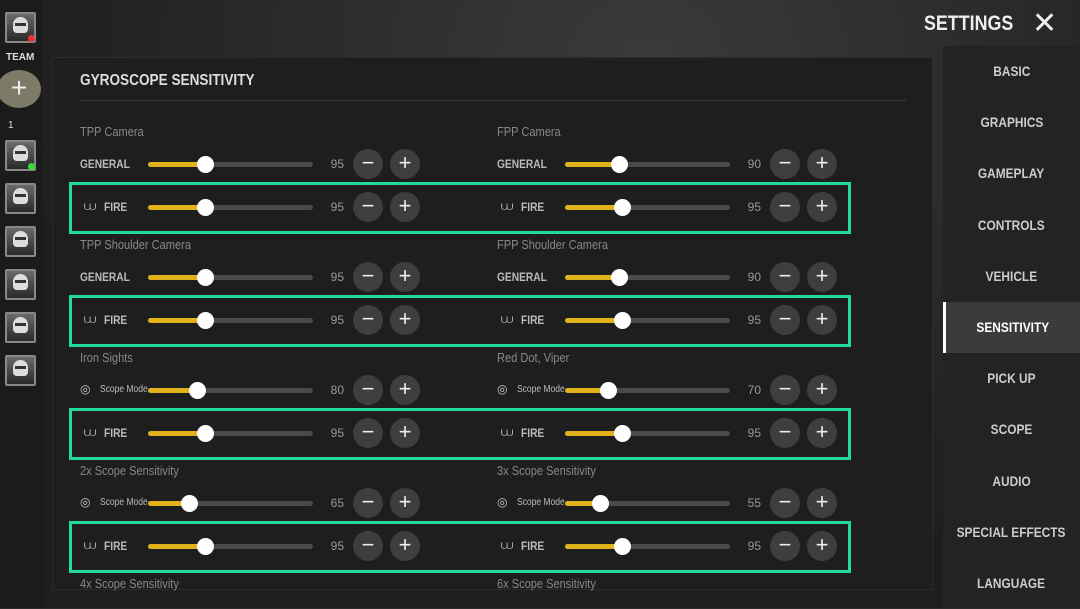 The height and width of the screenshot is (609, 1080). What do you see at coordinates (754, 277) in the screenshot?
I see `slider-value: 90` at bounding box center [754, 277].